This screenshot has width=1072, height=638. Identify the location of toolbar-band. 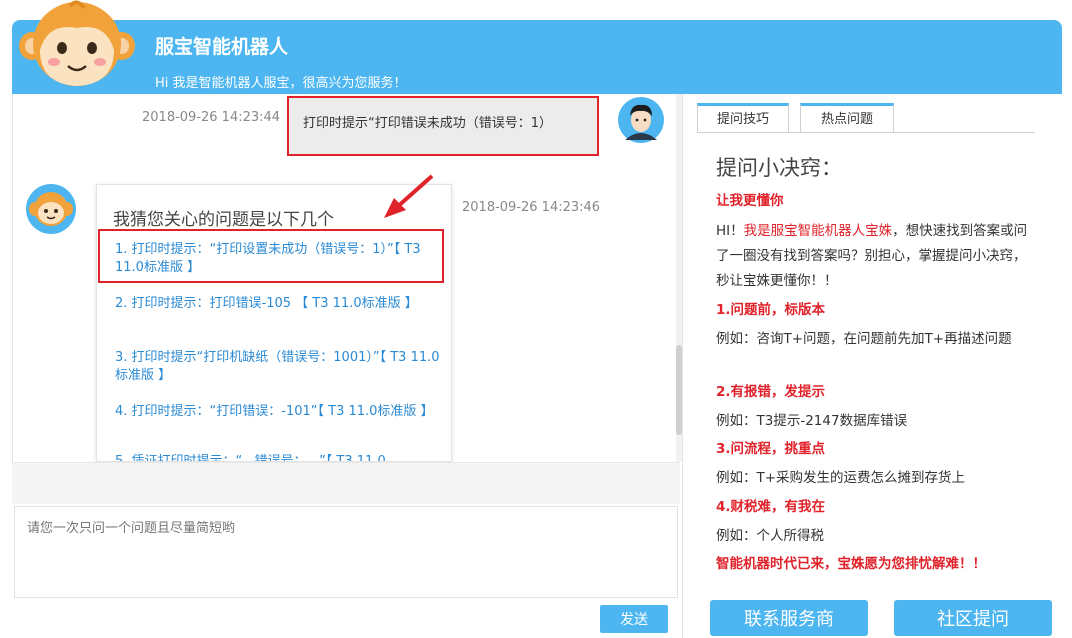
(346, 483).